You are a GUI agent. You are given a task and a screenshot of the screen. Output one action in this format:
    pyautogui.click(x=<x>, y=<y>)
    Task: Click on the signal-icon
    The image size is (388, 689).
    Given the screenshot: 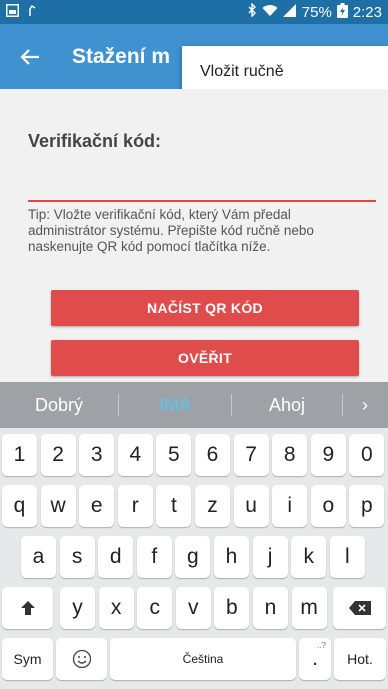 What is the action you would take?
    pyautogui.click(x=289, y=12)
    